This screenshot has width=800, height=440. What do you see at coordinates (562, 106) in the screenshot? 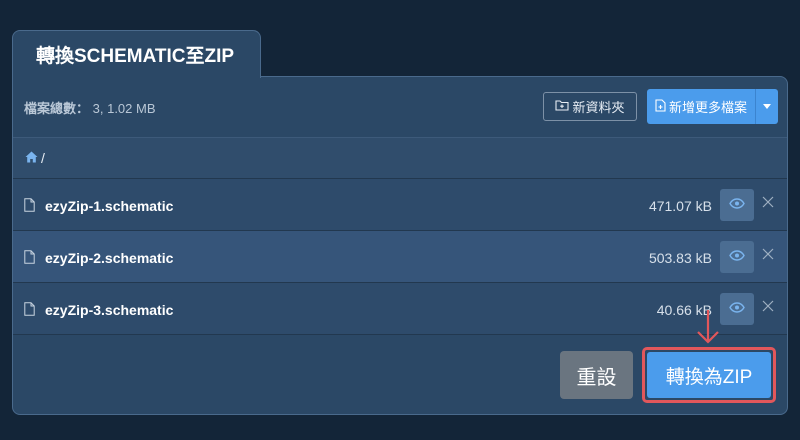
I see `folder-plus-icon` at bounding box center [562, 106].